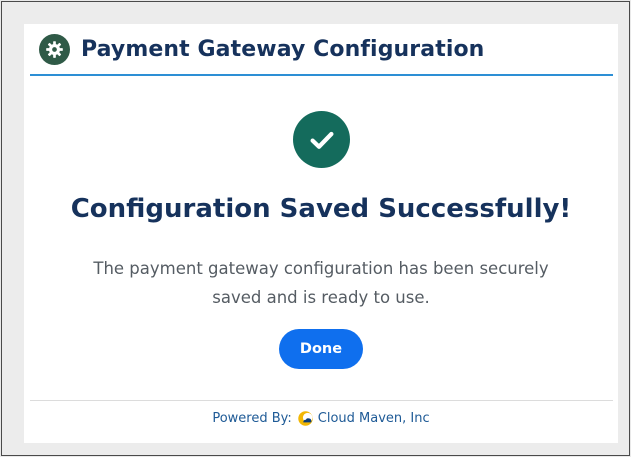 The image size is (631, 457). I want to click on card-header: Payment Gateway Configuration, so click(321, 50).